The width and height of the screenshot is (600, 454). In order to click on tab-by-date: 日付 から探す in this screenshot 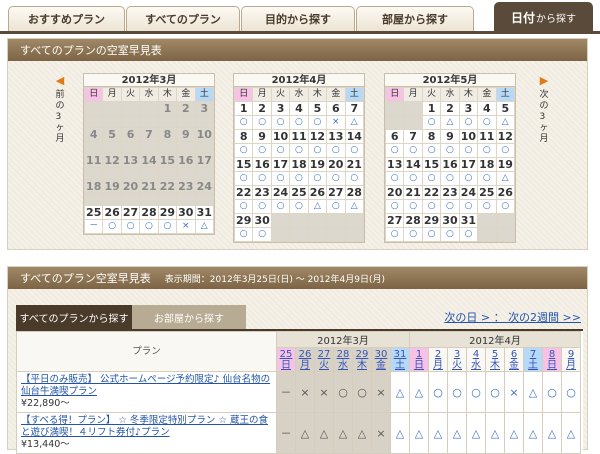, I will do `click(543, 16)`.